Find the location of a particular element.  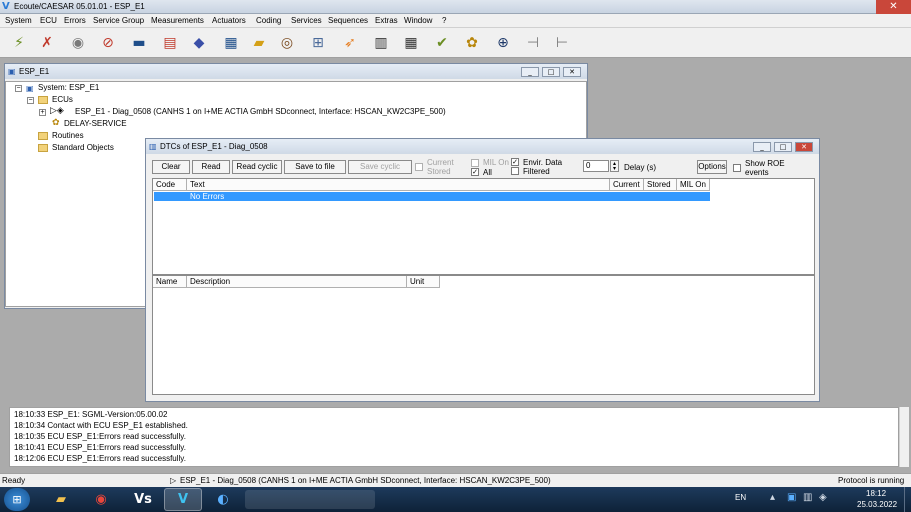

options-button: Options is located at coordinates (712, 167).